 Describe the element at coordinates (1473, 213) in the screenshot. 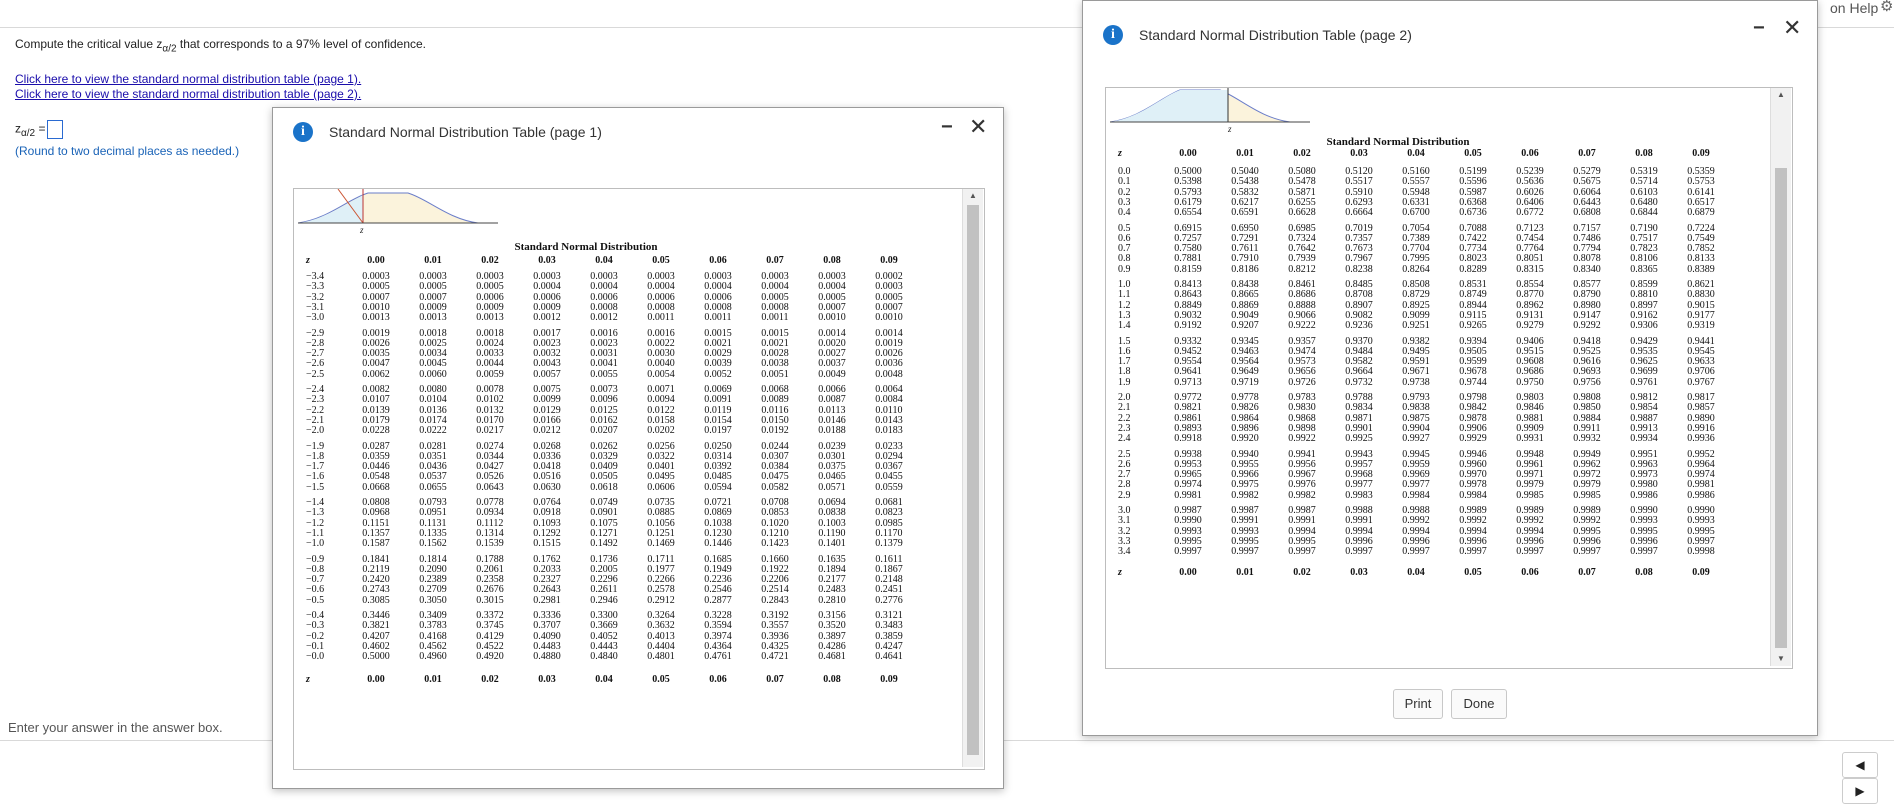

I see `table-cell: 0.6736` at that location.